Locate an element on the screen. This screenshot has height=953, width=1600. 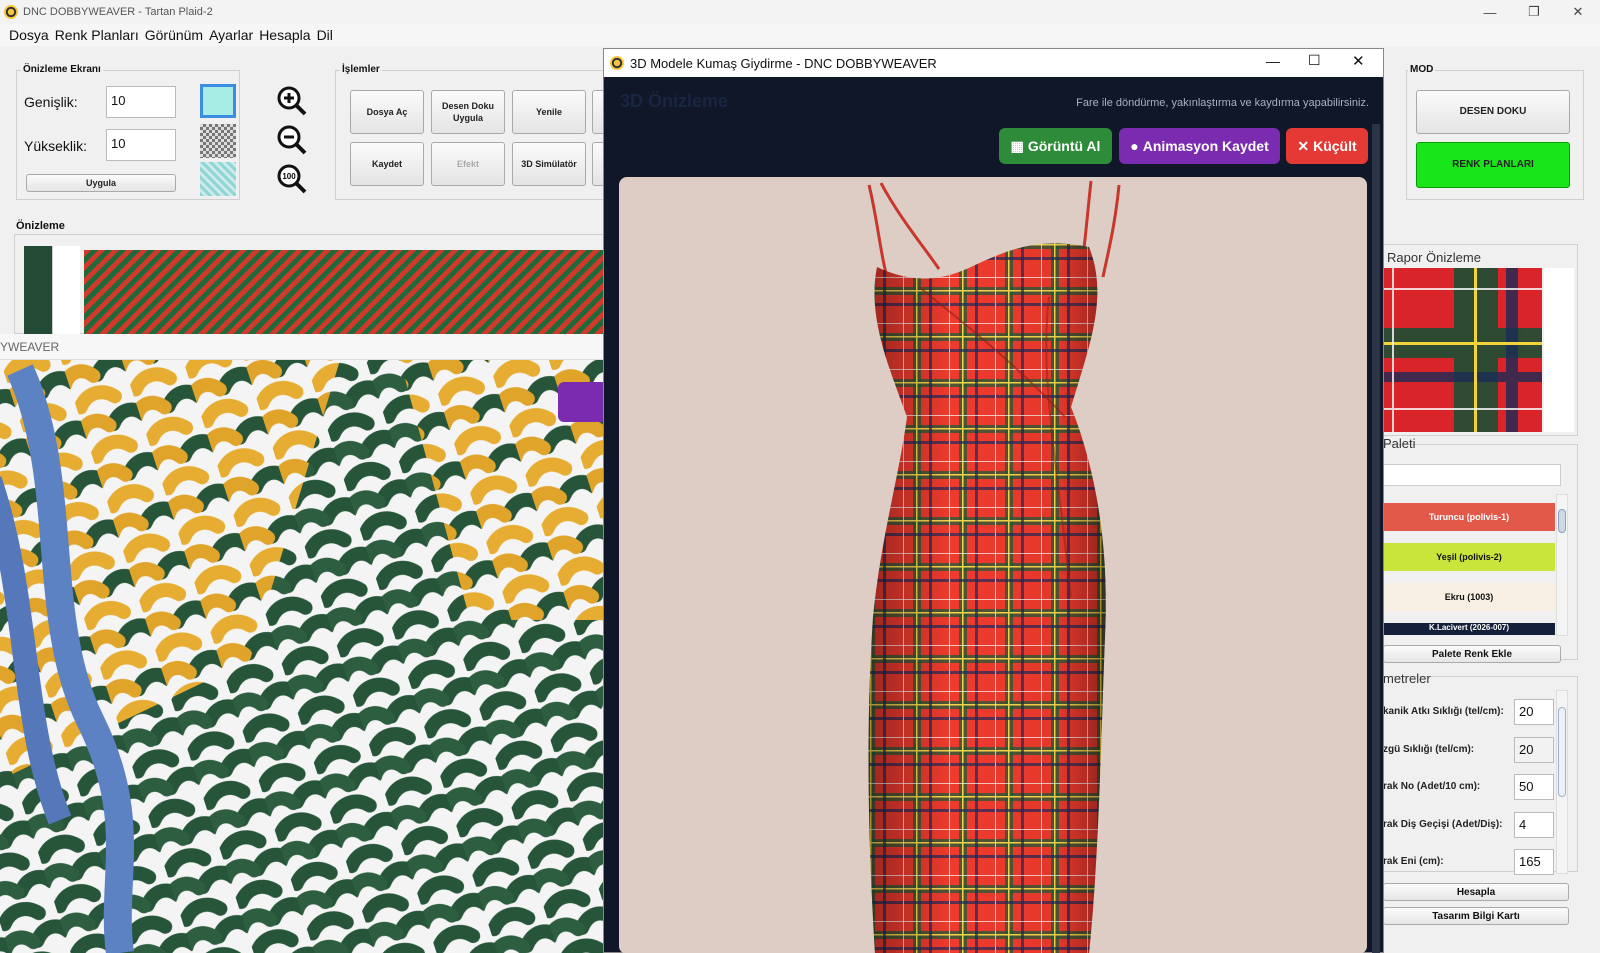
reed-width-label: rak Eni (cm): is located at coordinates (1413, 861).